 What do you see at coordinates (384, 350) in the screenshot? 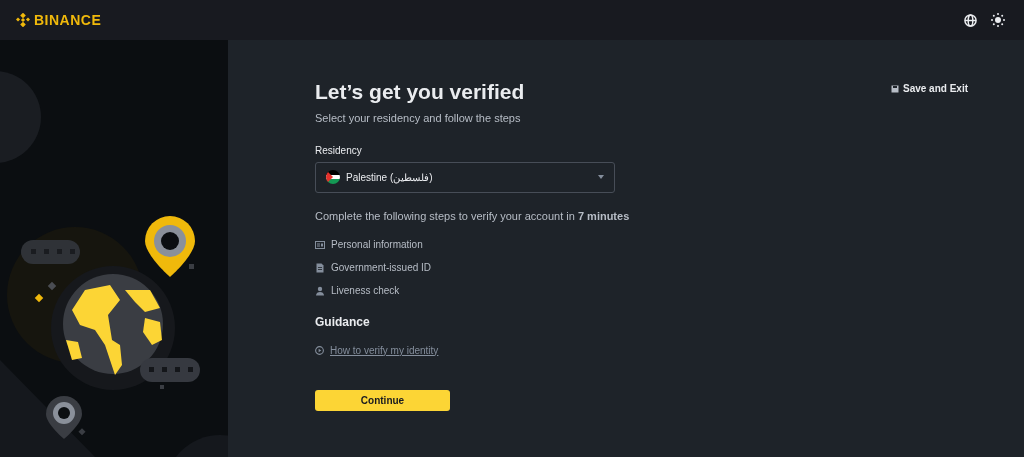
I see `guidance-link: How to verify my identity` at bounding box center [384, 350].